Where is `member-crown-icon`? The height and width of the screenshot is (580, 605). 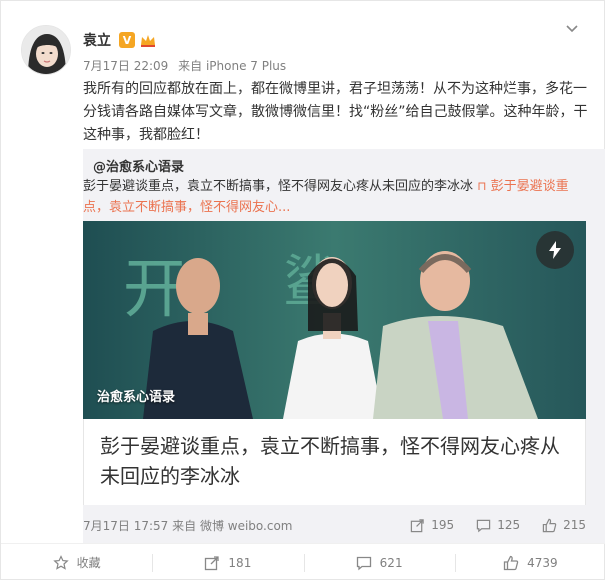 member-crown-icon is located at coordinates (148, 40).